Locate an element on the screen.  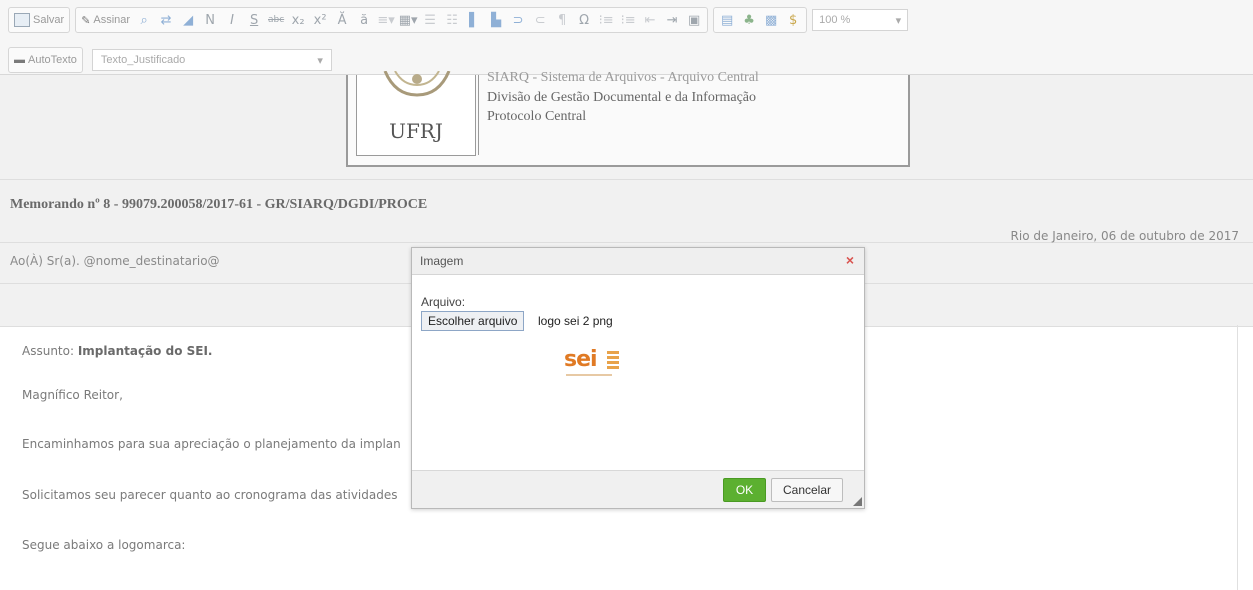
file-label: Arquivo: is located at coordinates (443, 302).